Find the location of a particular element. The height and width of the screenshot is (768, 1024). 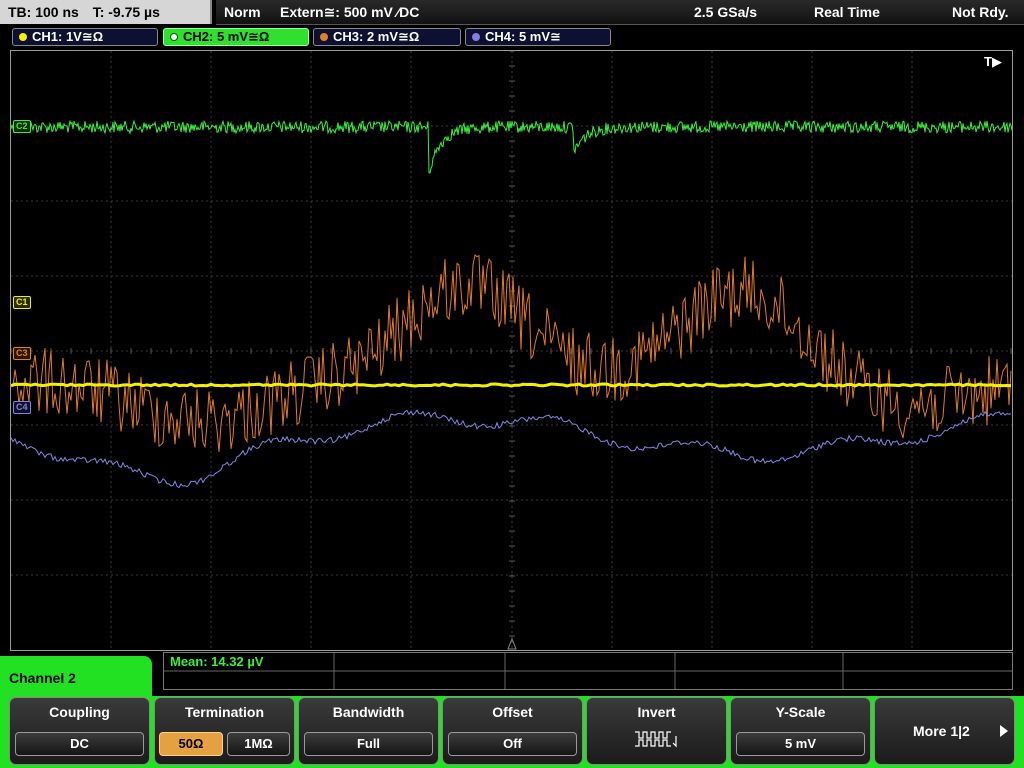

channel-1-offset-marker: C1 is located at coordinates (22, 302).